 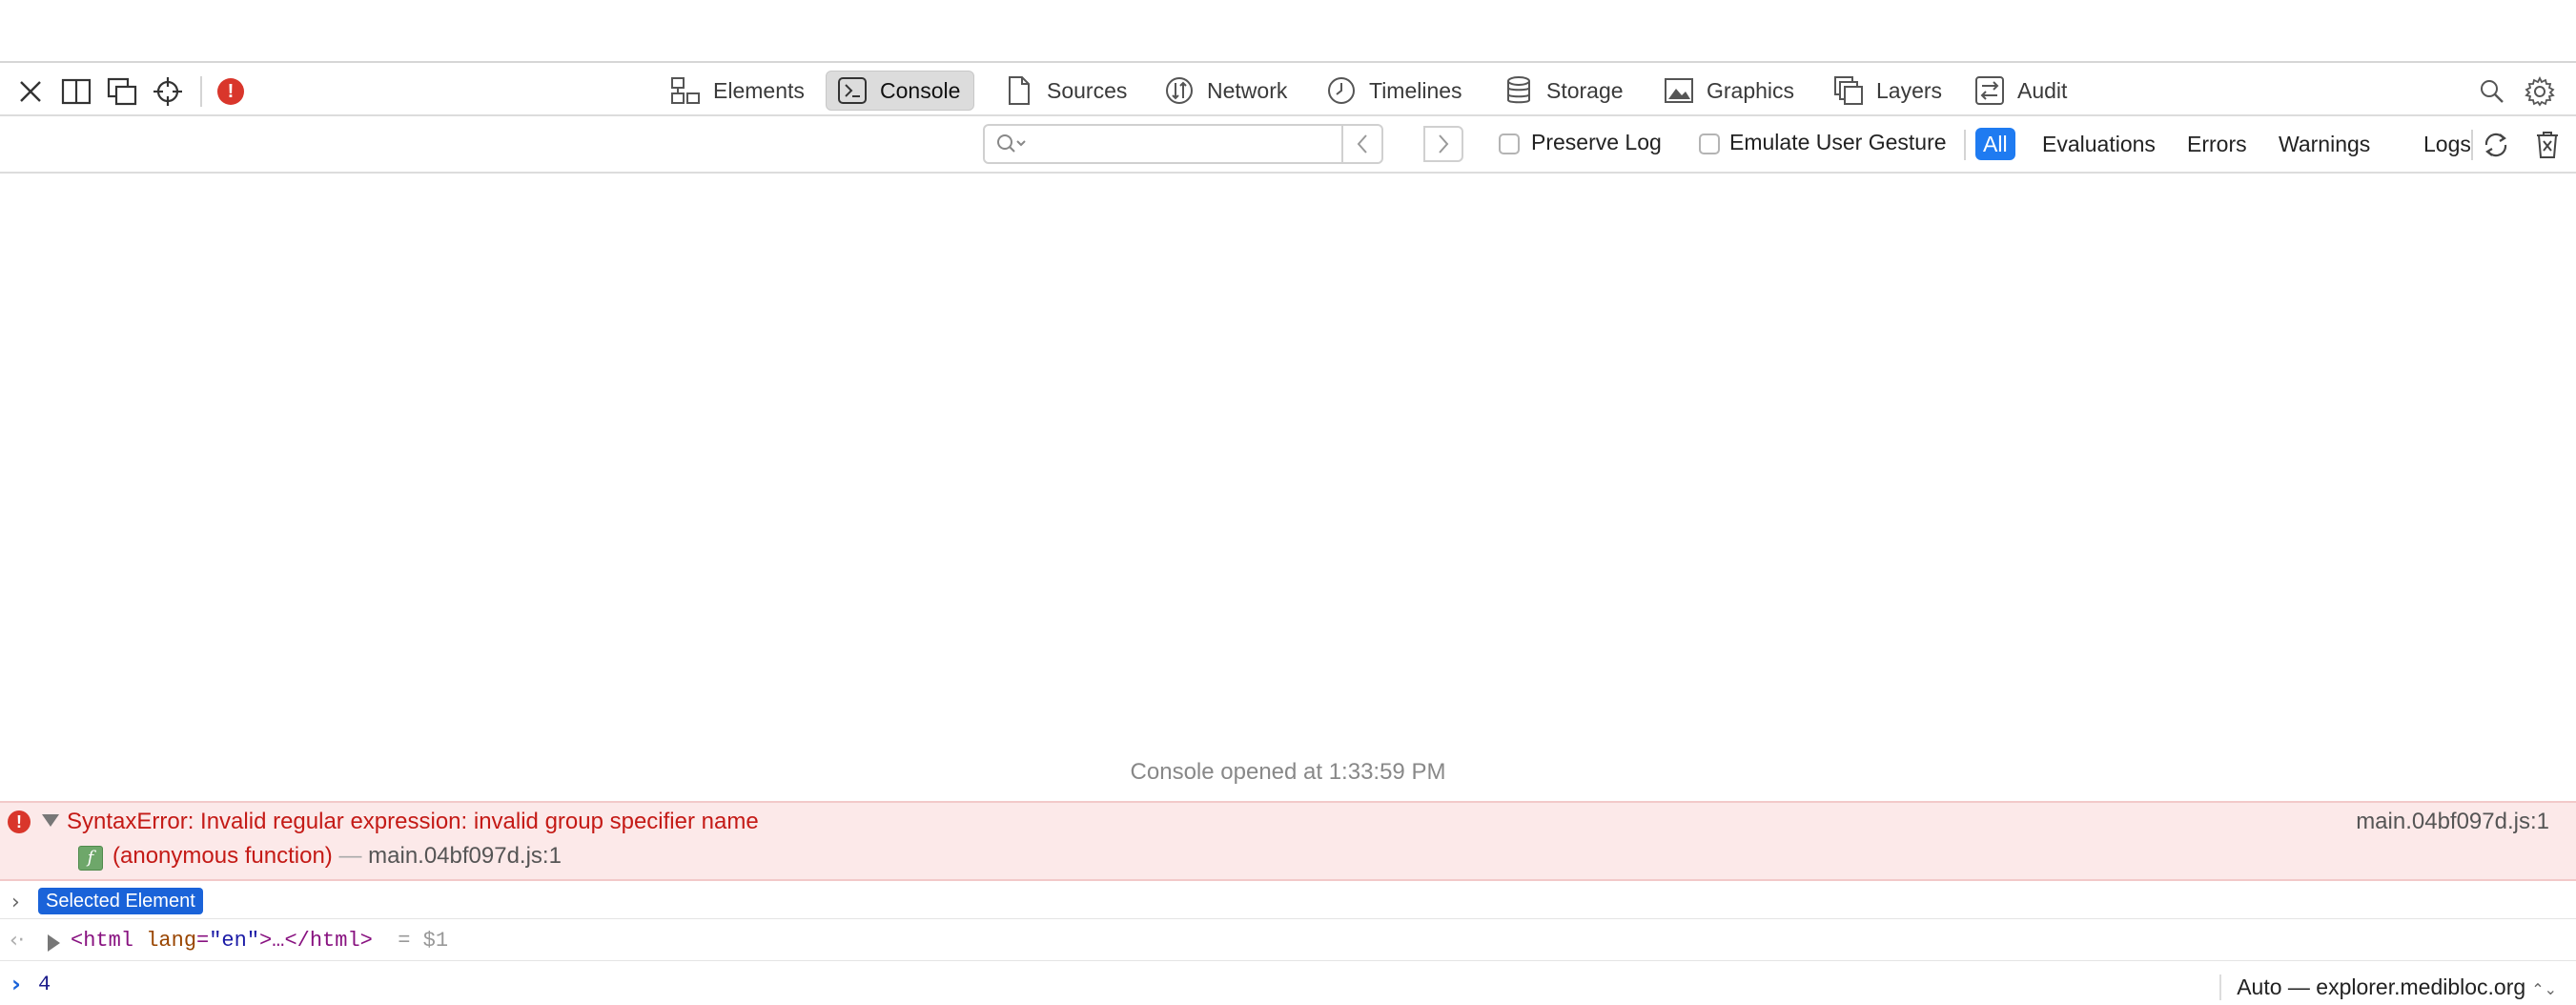 I want to click on graphics-icon, so click(x=1679, y=90).